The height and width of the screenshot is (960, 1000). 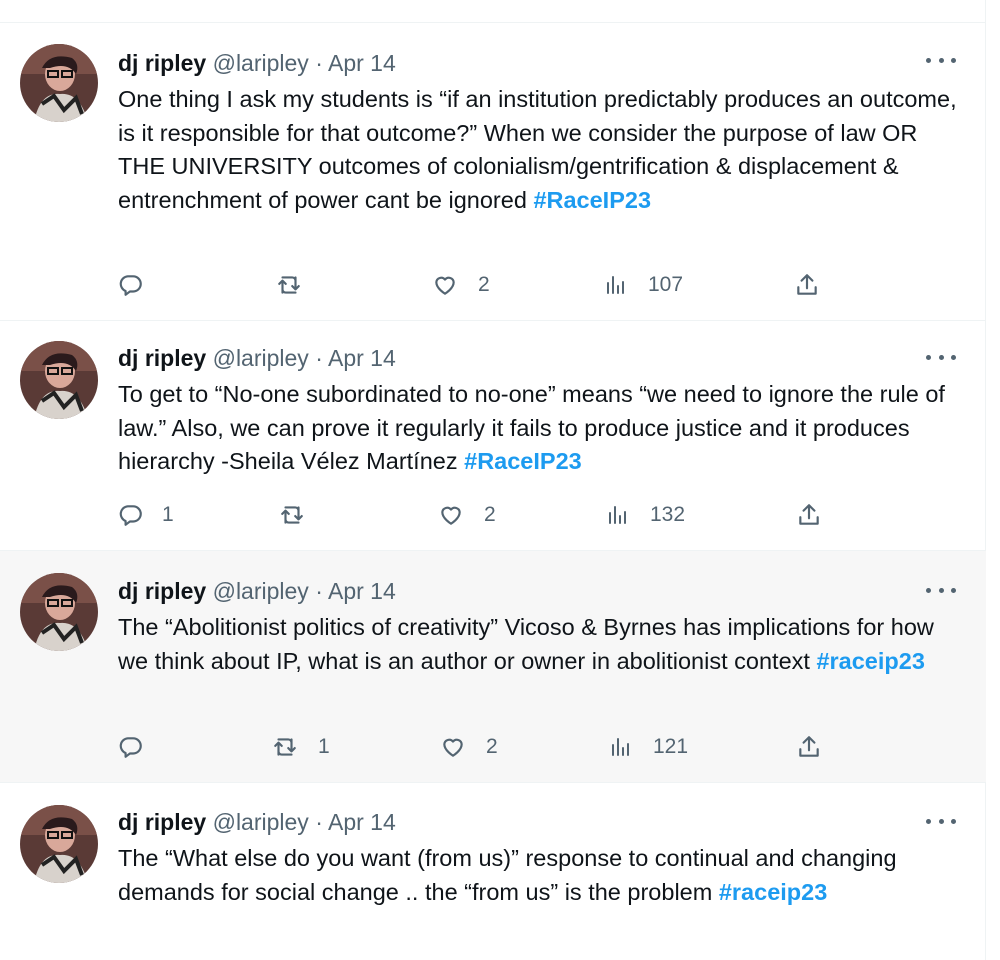 I want to click on views-button: 132, so click(x=645, y=515).